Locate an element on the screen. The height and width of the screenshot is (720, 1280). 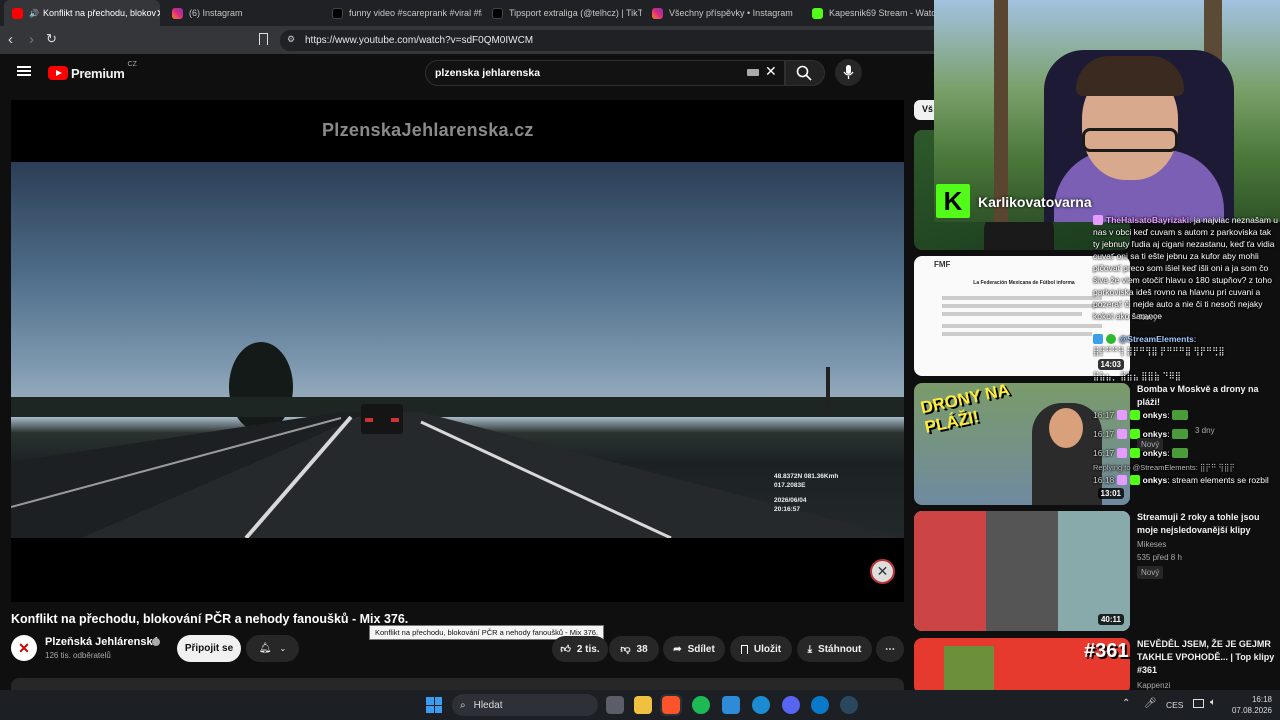
save-button: Uložit is located at coordinates (761, 649).